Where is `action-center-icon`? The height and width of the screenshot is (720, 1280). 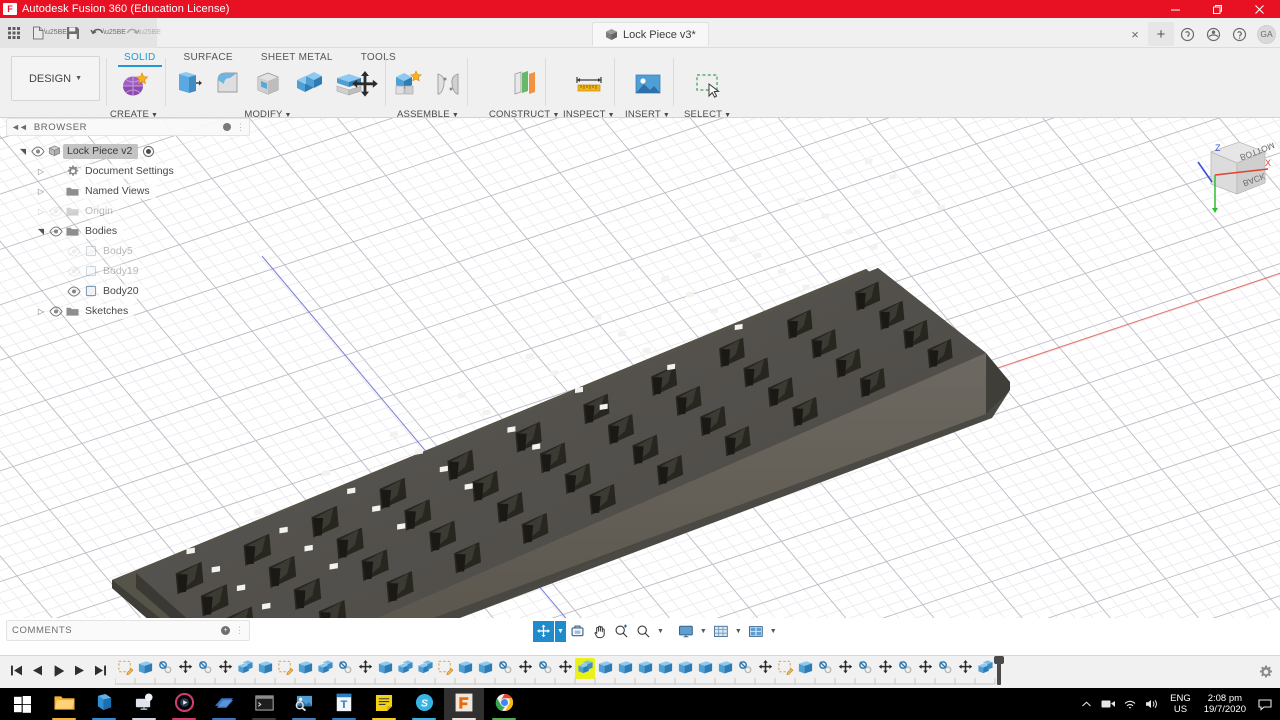 action-center-icon is located at coordinates (1265, 704).